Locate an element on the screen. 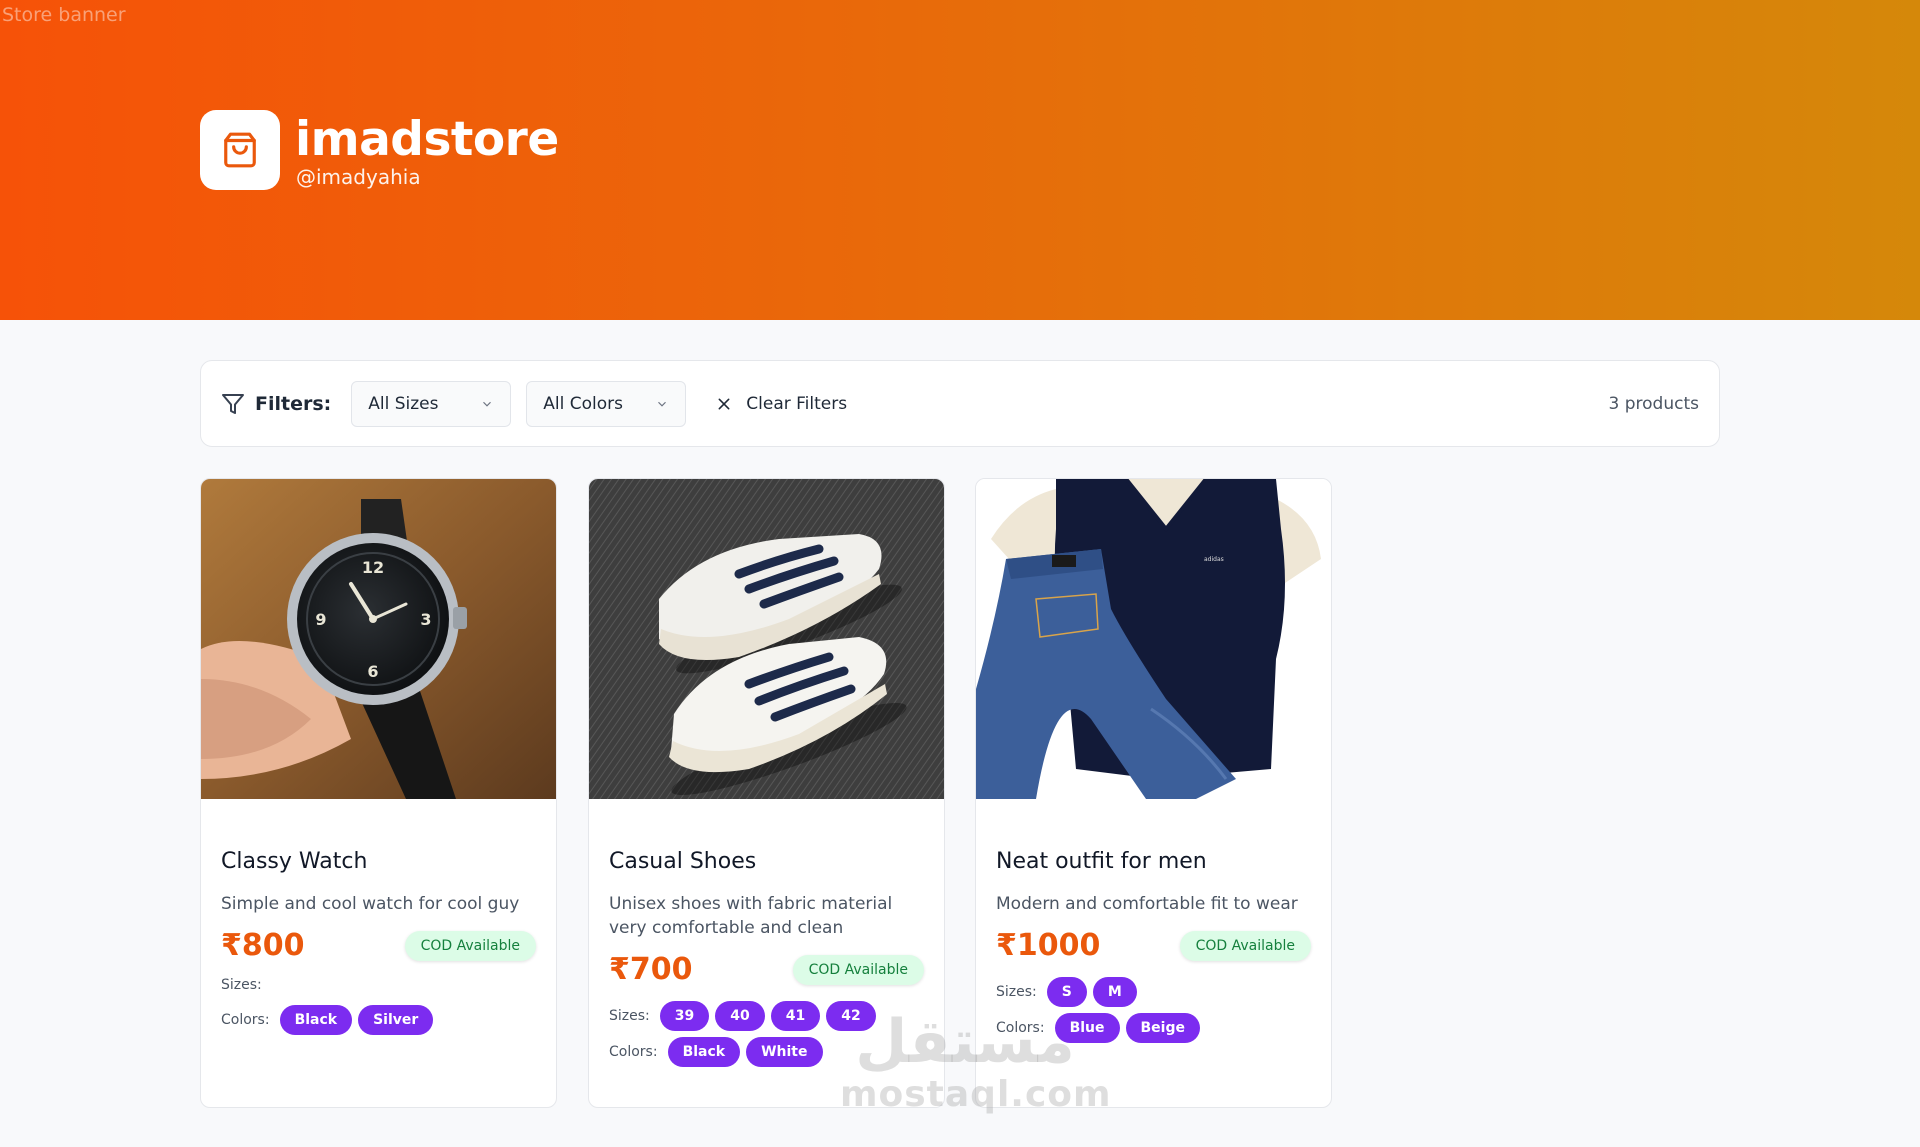  svg-text: 12 is located at coordinates (373, 567).